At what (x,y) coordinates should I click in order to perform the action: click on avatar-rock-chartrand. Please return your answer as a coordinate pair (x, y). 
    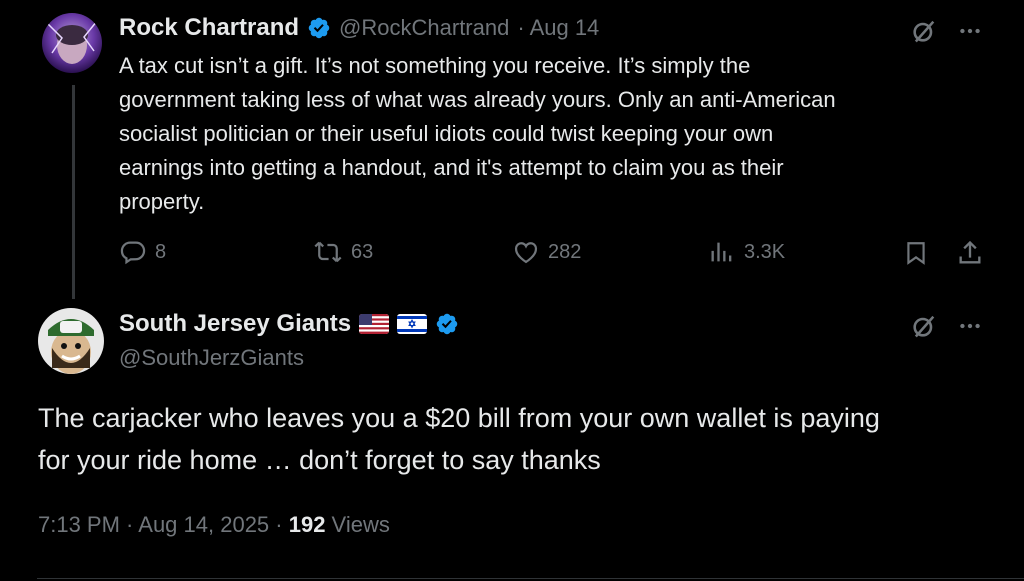
    Looking at the image, I should click on (72, 43).